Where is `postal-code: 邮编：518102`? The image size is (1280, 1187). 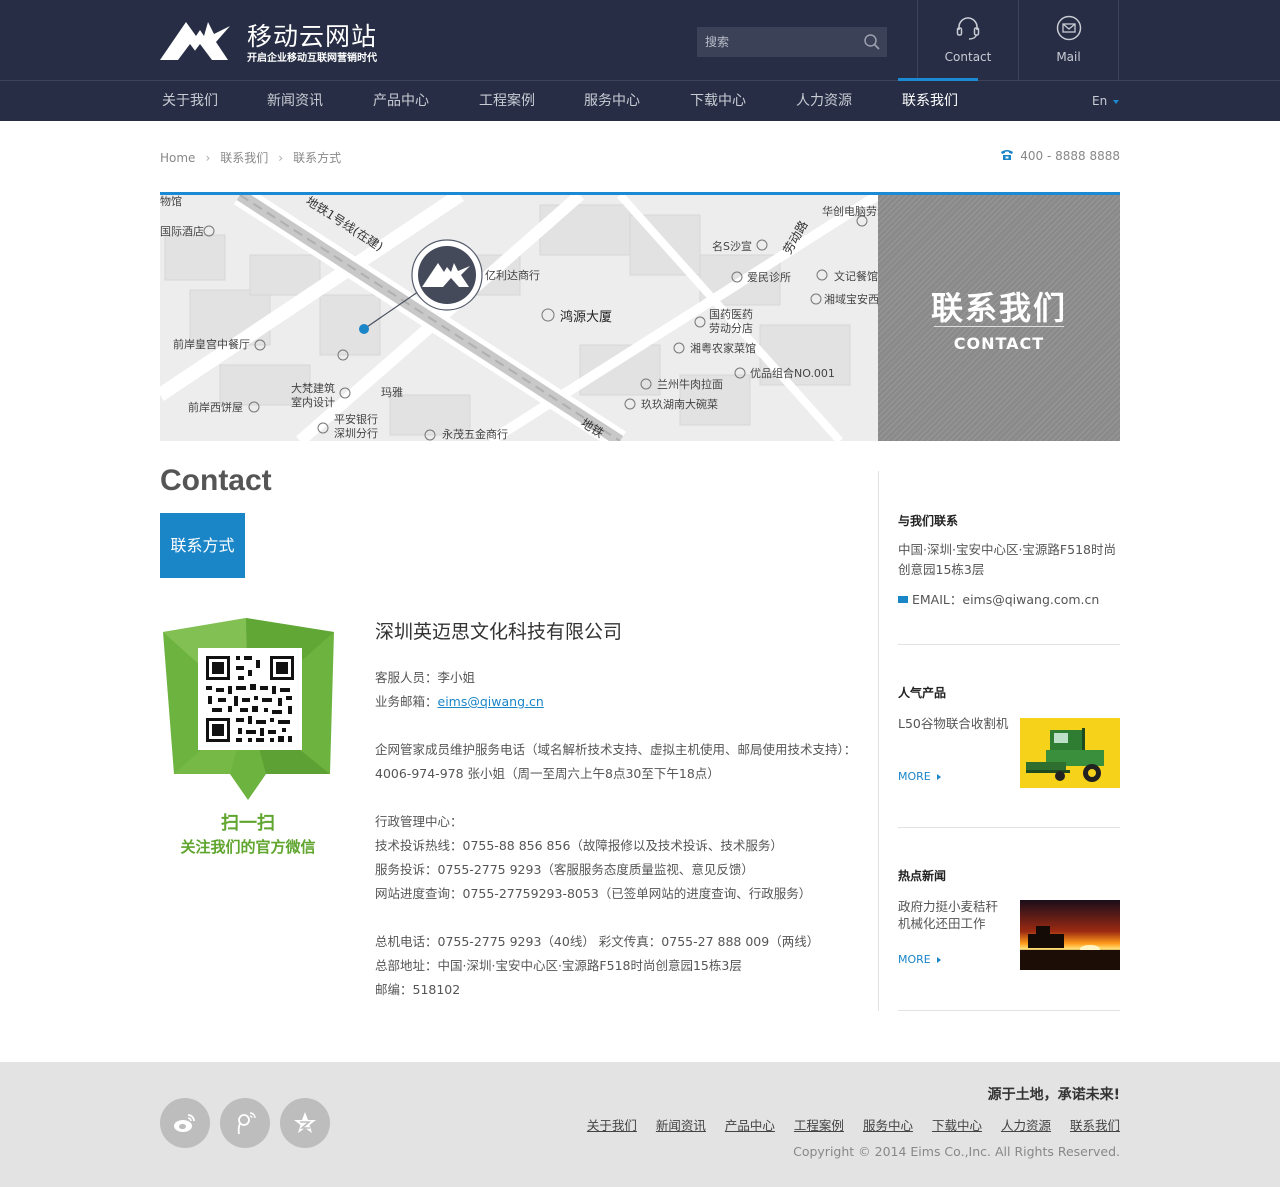 postal-code: 邮编：518102 is located at coordinates (418, 989).